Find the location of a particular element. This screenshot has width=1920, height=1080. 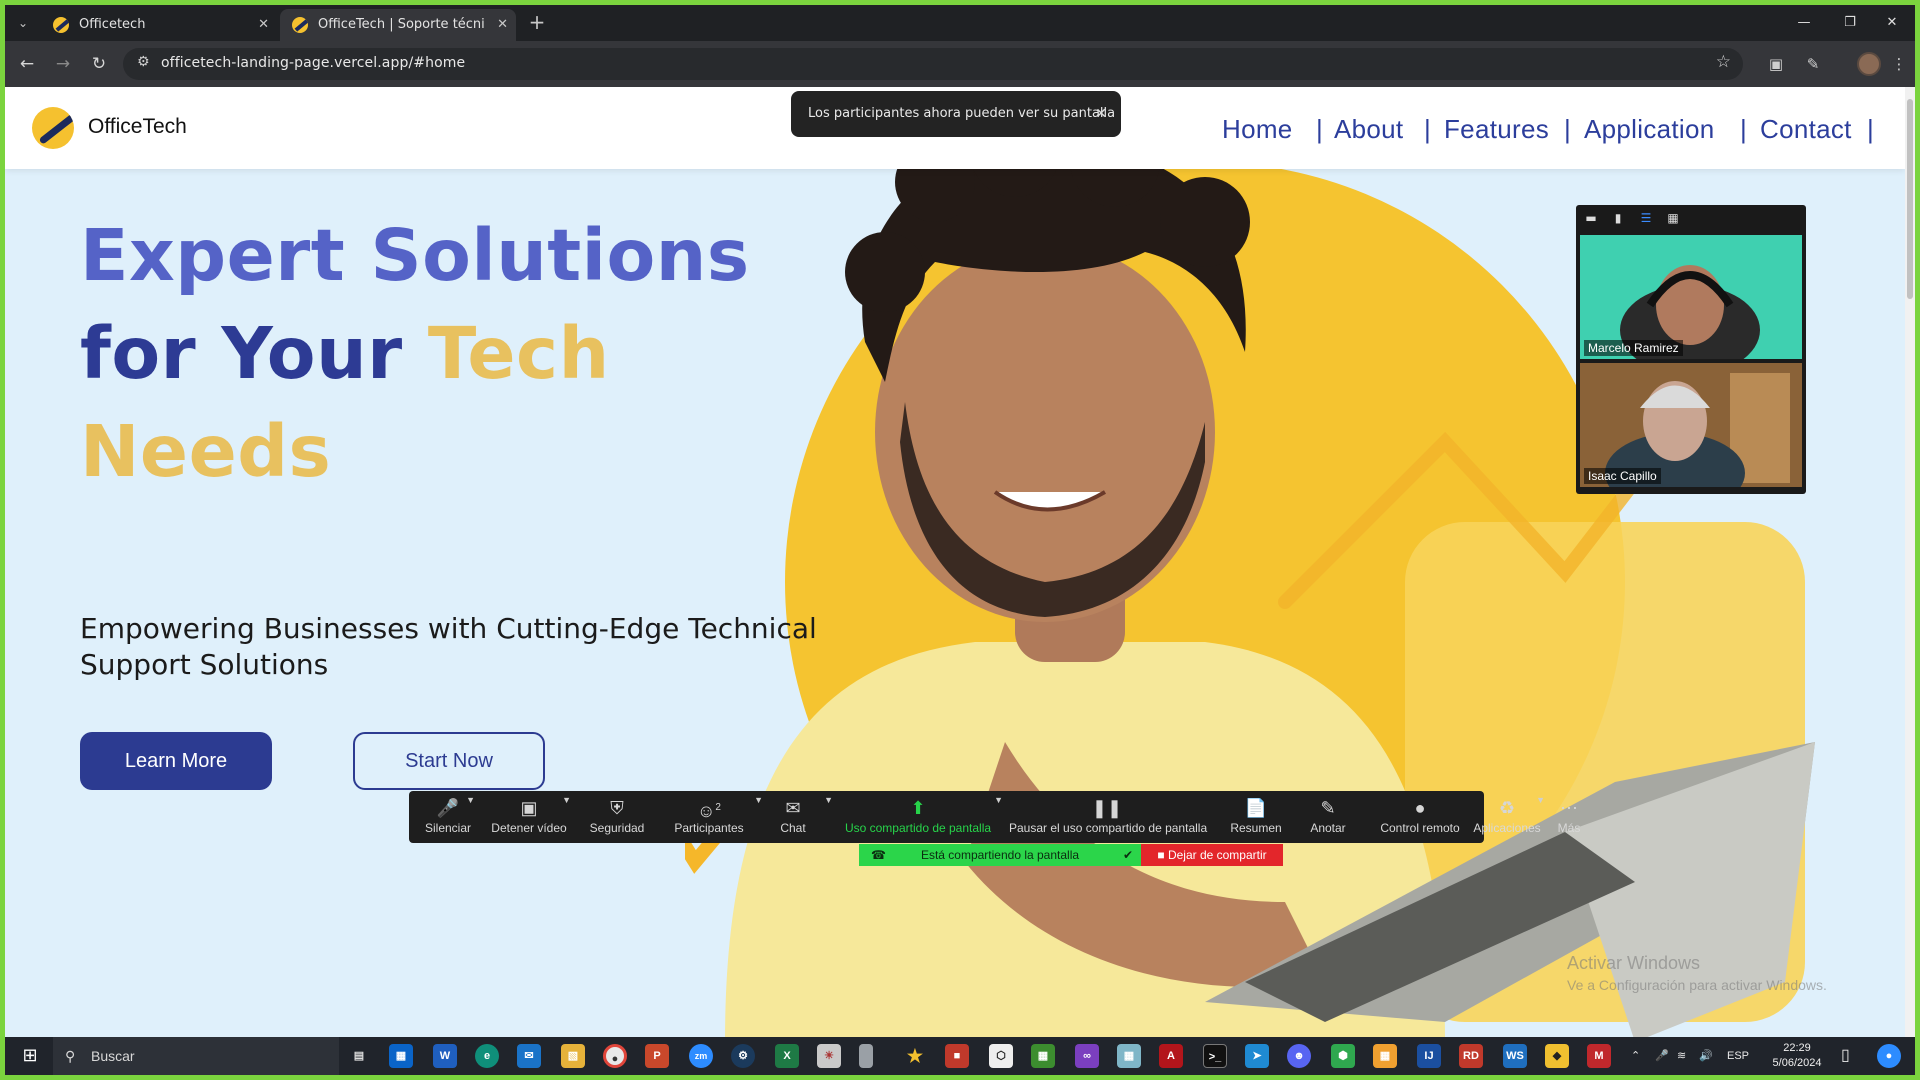

pause-share-button: ❚❚ Pausar el uso compartido de pantalla is located at coordinates (1108, 817).